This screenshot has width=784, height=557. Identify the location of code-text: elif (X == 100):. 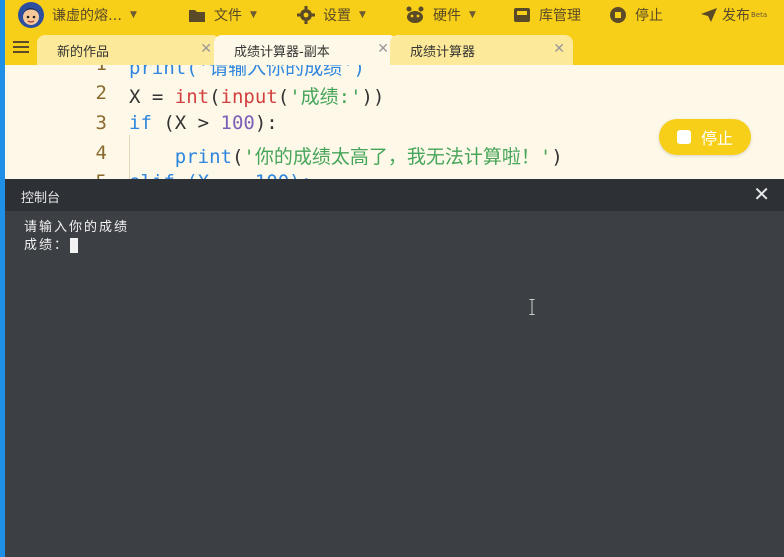
(220, 175).